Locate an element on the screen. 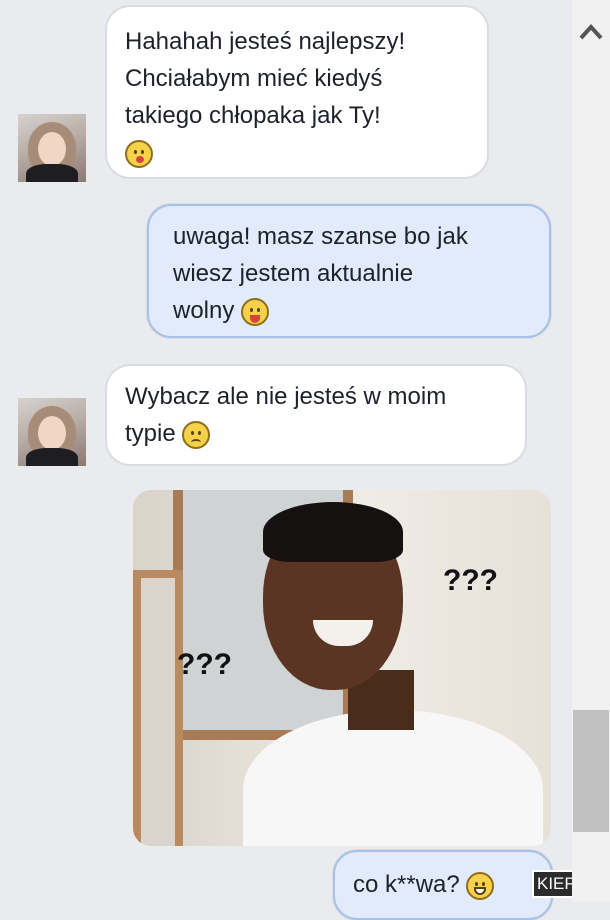  message-line: Hahahah jesteś najlepszy! is located at coordinates (265, 41).